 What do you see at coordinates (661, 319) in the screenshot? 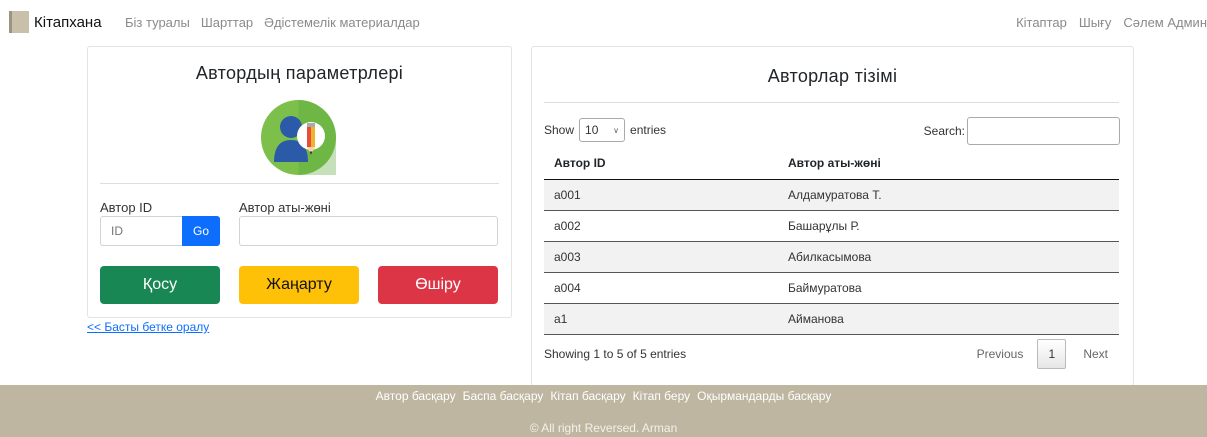
I see `author-id-cell: a1` at bounding box center [661, 319].